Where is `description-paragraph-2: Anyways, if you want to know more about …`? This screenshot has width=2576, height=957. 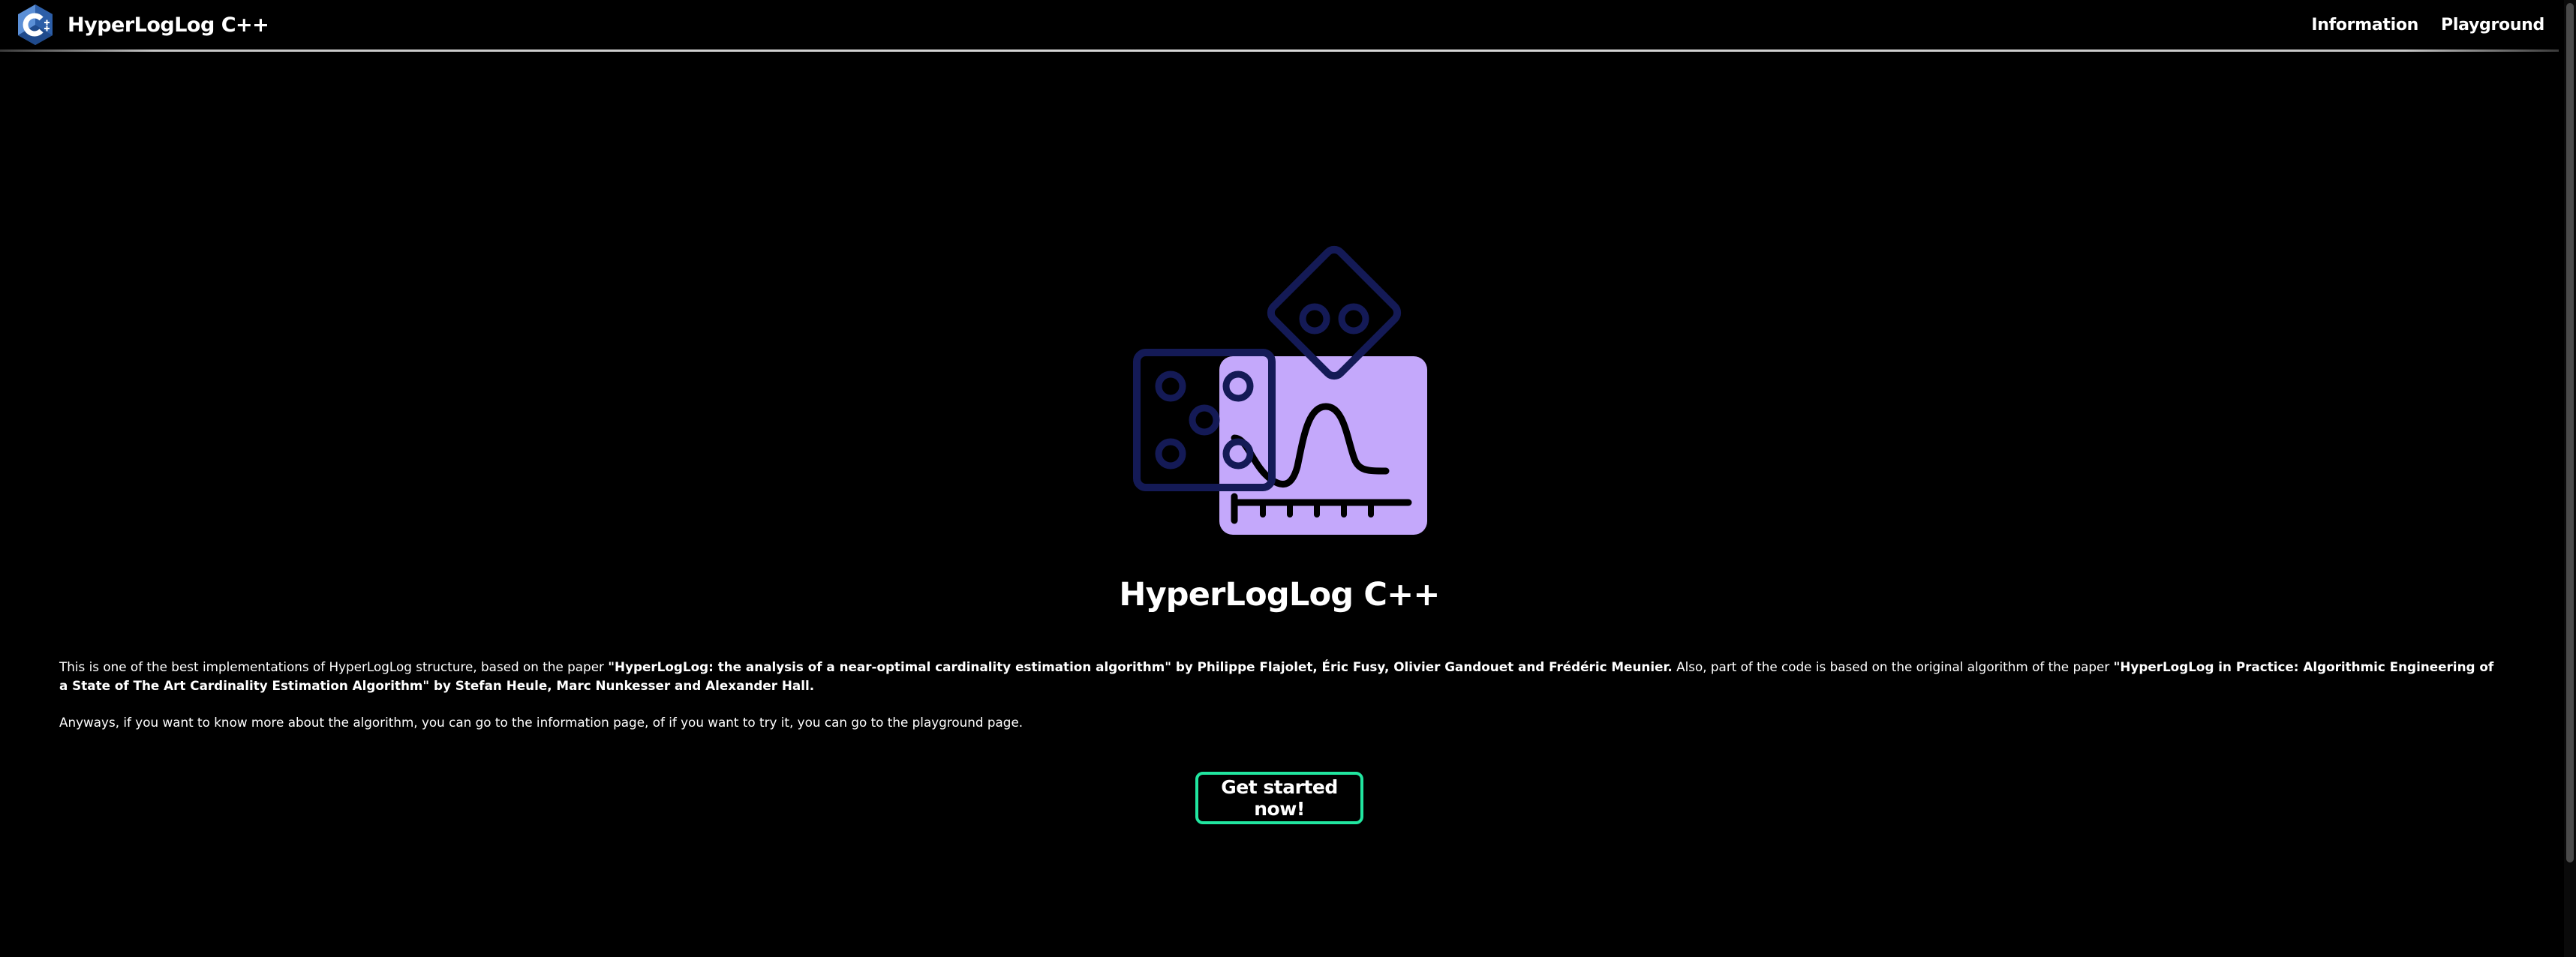
description-paragraph-2: Anyways, if you want to know more about … is located at coordinates (541, 722).